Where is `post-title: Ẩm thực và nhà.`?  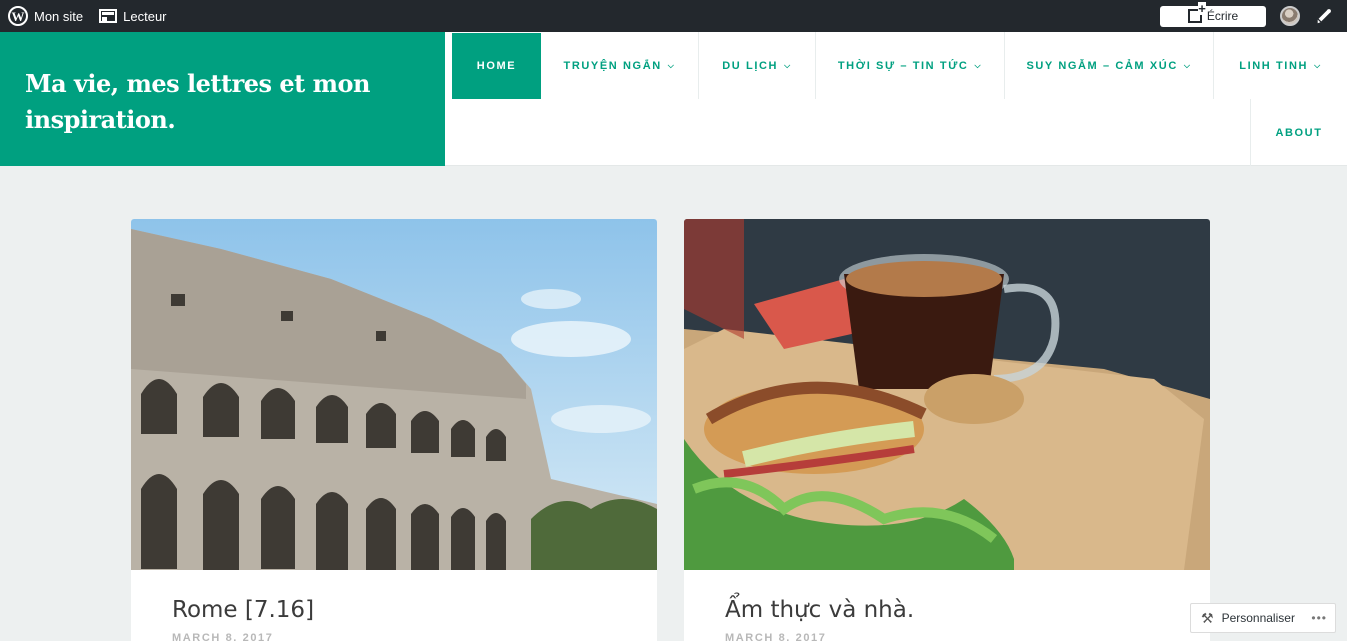
post-title: Ẩm thực và nhà. is located at coordinates (819, 610).